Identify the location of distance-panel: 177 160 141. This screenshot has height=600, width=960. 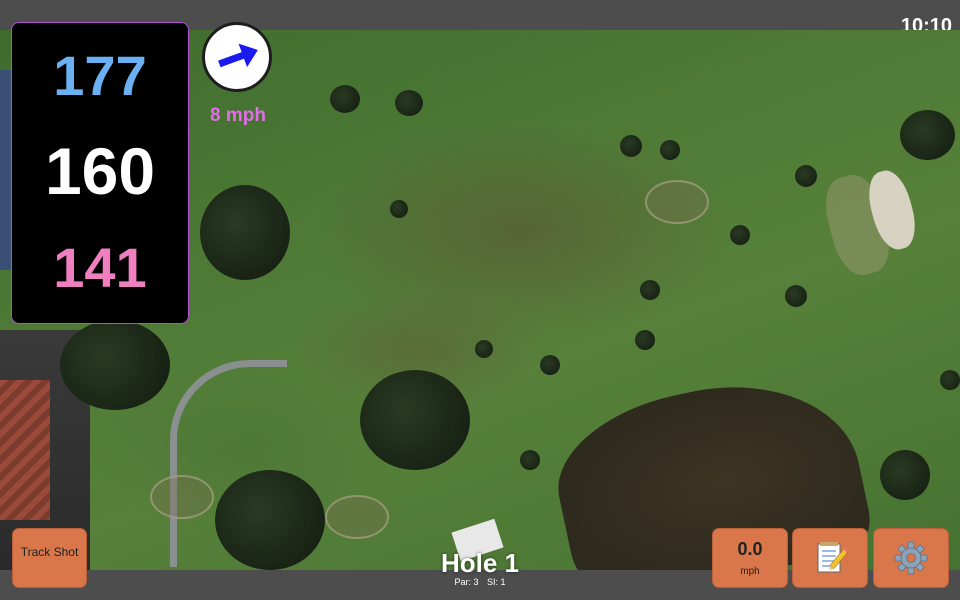
(100, 173).